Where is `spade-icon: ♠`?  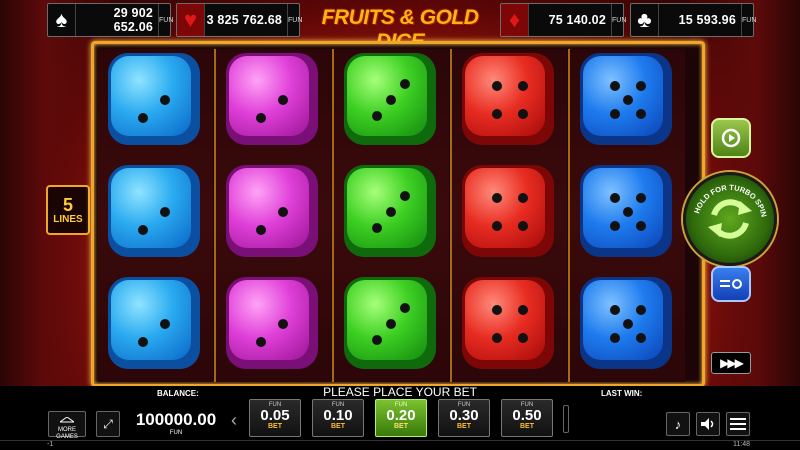
spade-icon: ♠ is located at coordinates (62, 20).